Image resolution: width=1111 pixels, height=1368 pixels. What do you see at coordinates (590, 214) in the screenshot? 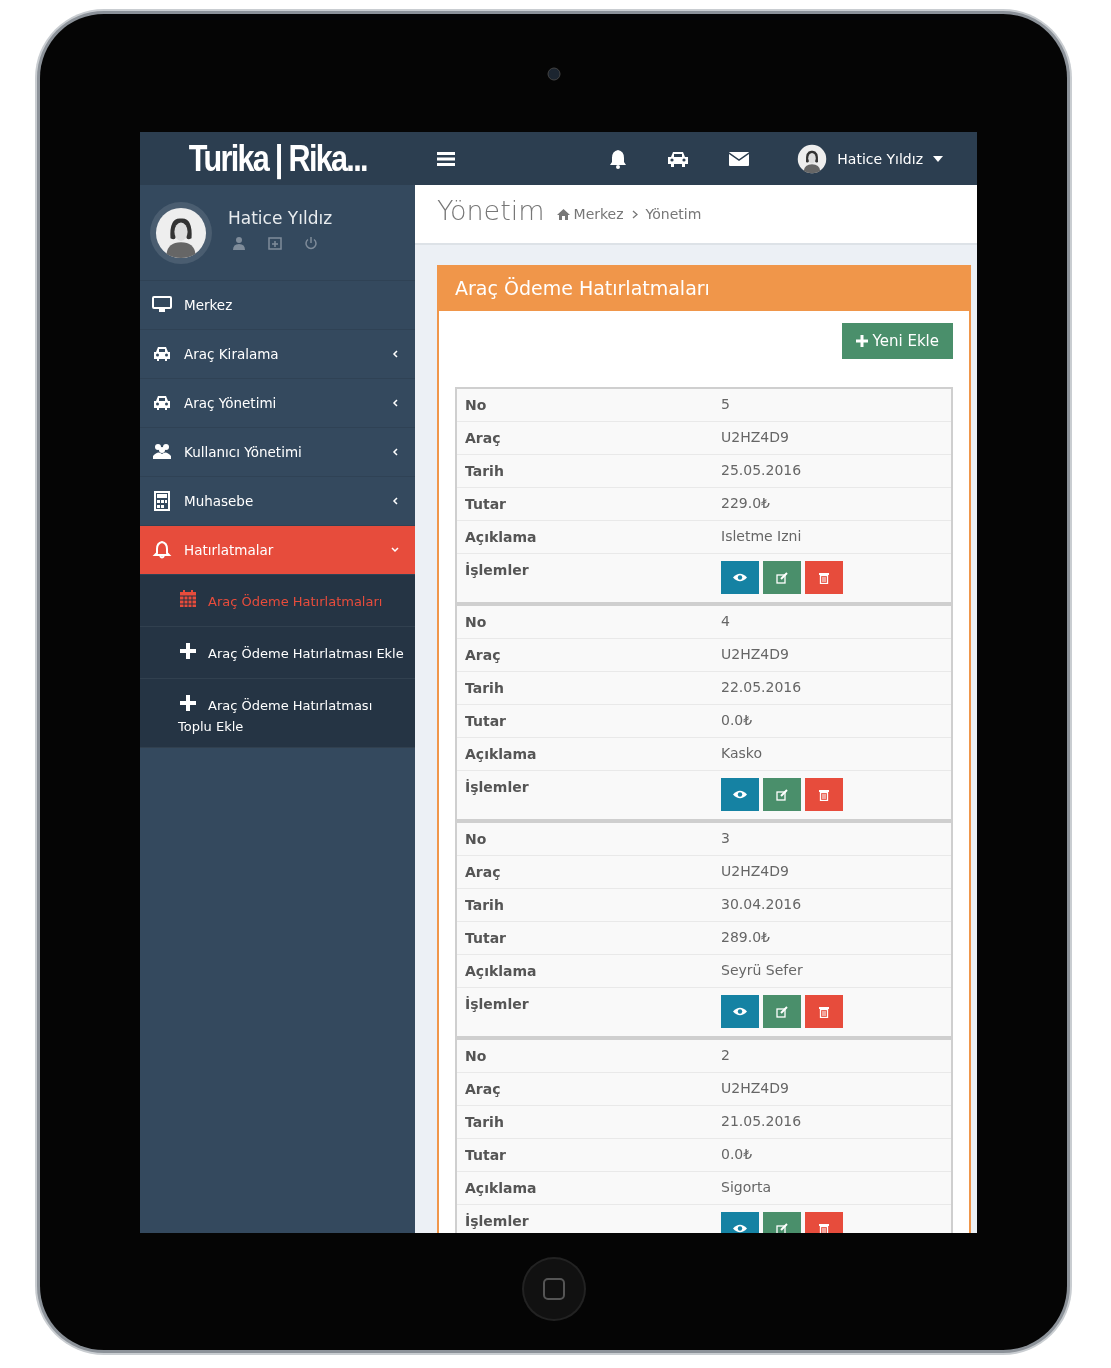
I see `breadcrumb-item: Merkez` at bounding box center [590, 214].